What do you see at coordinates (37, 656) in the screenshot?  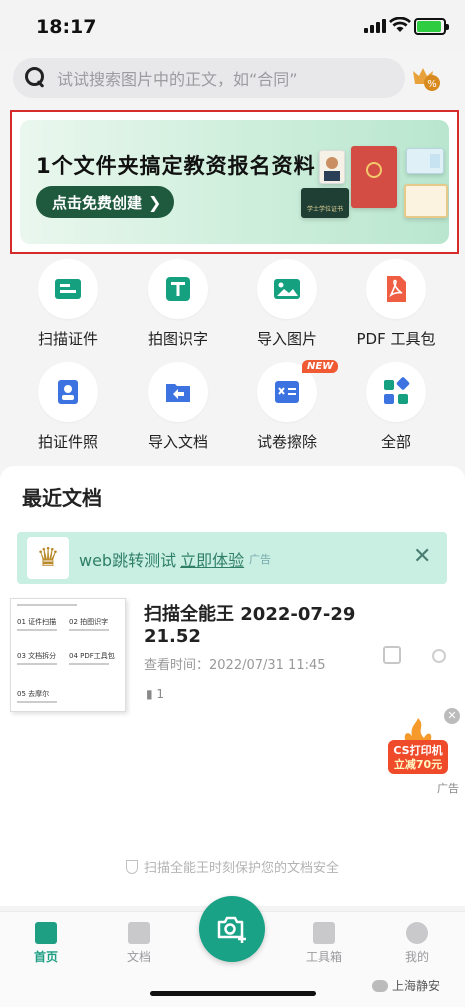 I see `thumb-row: 03 文档拆分` at bounding box center [37, 656].